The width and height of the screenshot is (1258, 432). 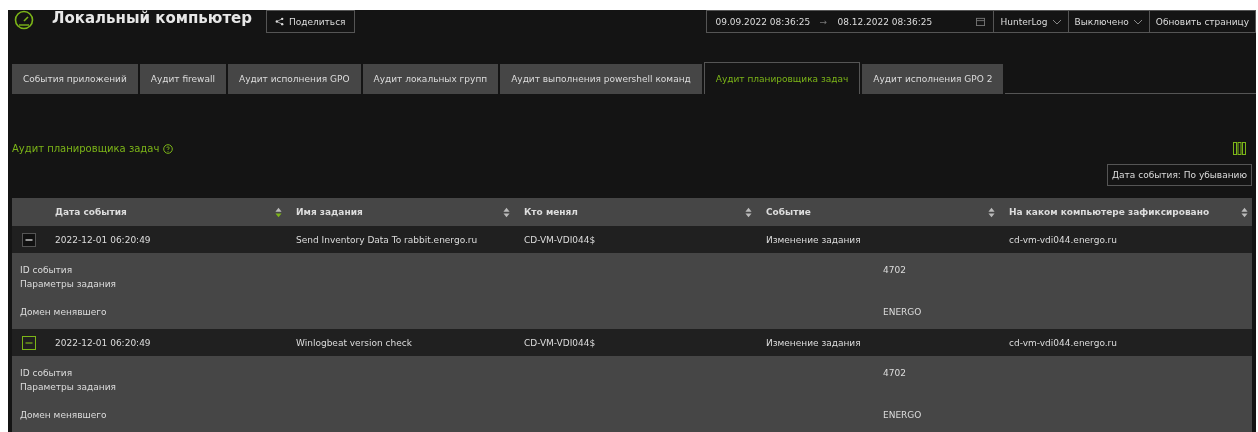 What do you see at coordinates (782, 78) in the screenshot?
I see `tab: Аудит планировщика задач` at bounding box center [782, 78].